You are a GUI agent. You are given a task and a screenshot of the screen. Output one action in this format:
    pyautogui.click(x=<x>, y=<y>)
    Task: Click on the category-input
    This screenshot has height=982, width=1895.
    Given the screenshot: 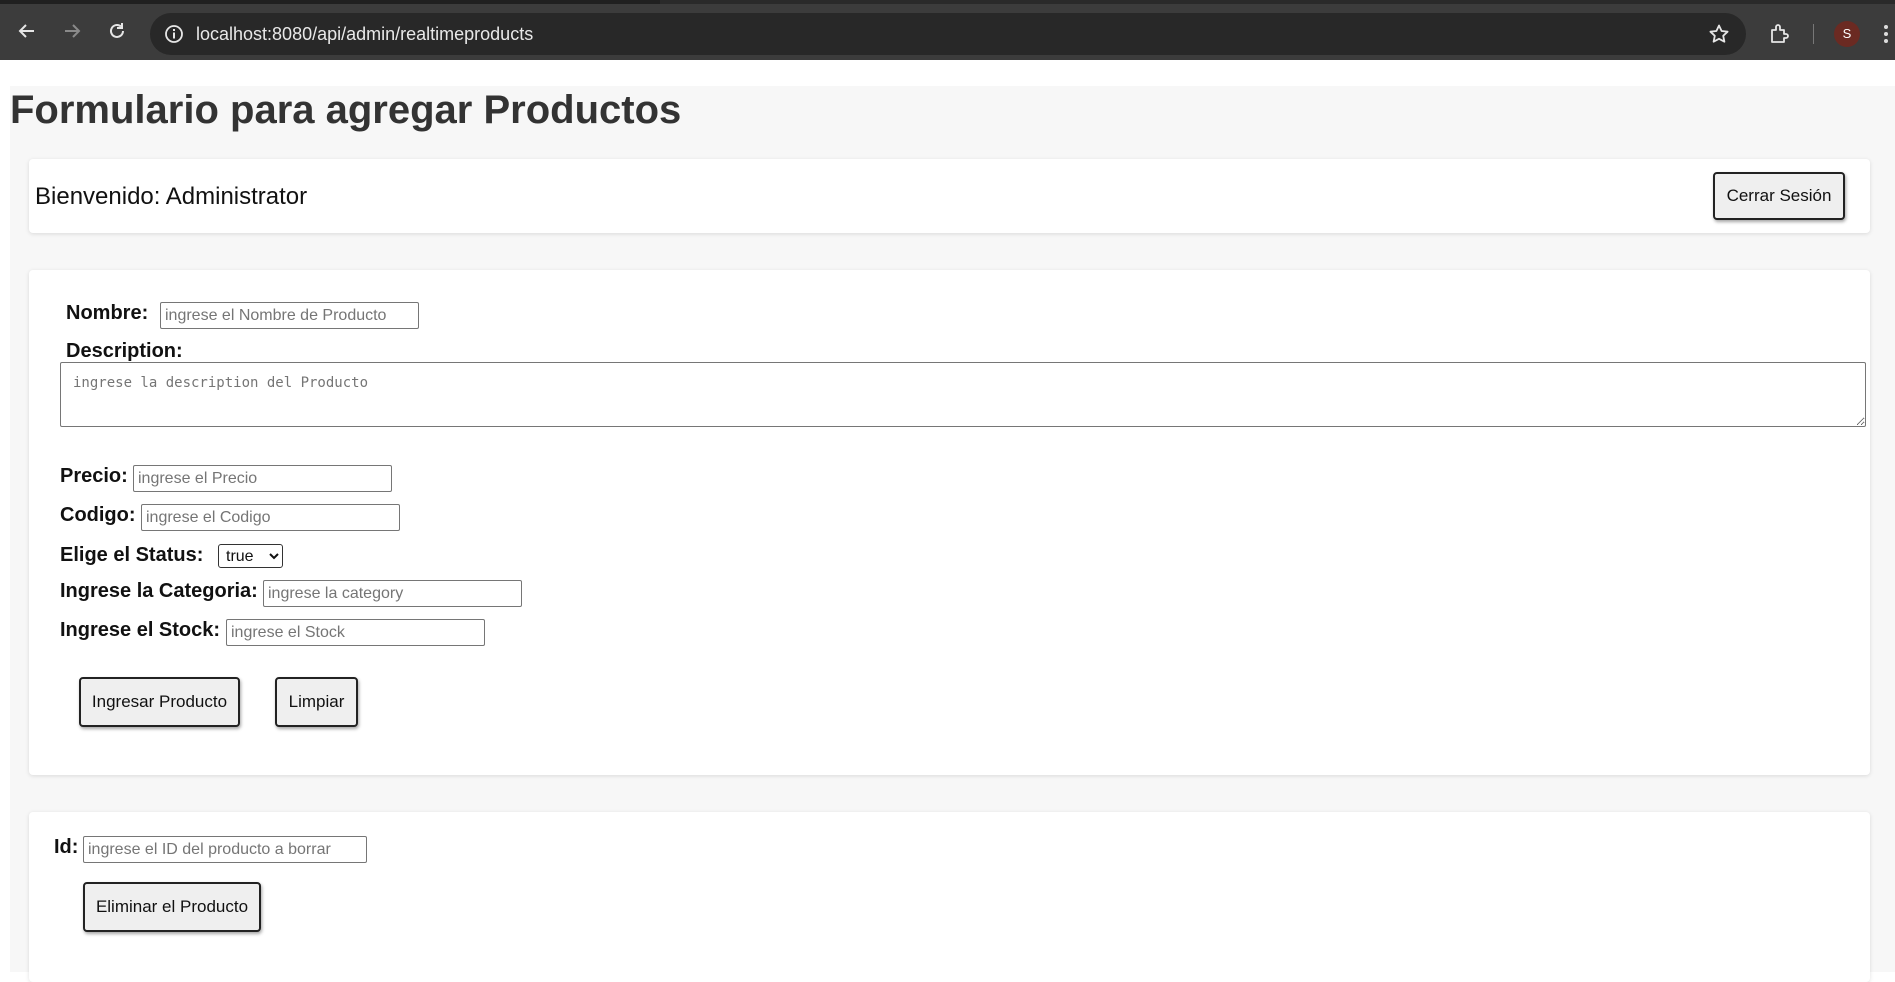 What is the action you would take?
    pyautogui.click(x=392, y=593)
    